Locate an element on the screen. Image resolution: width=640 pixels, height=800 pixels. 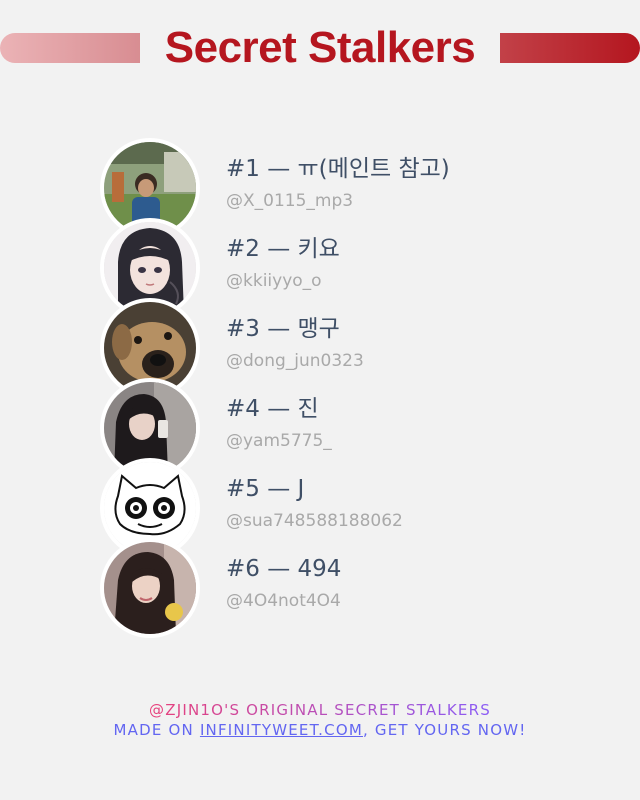
footer-line-1: @ZJIN1O'S ORIGINAL SECRET STALKERS is located at coordinates (320, 710).